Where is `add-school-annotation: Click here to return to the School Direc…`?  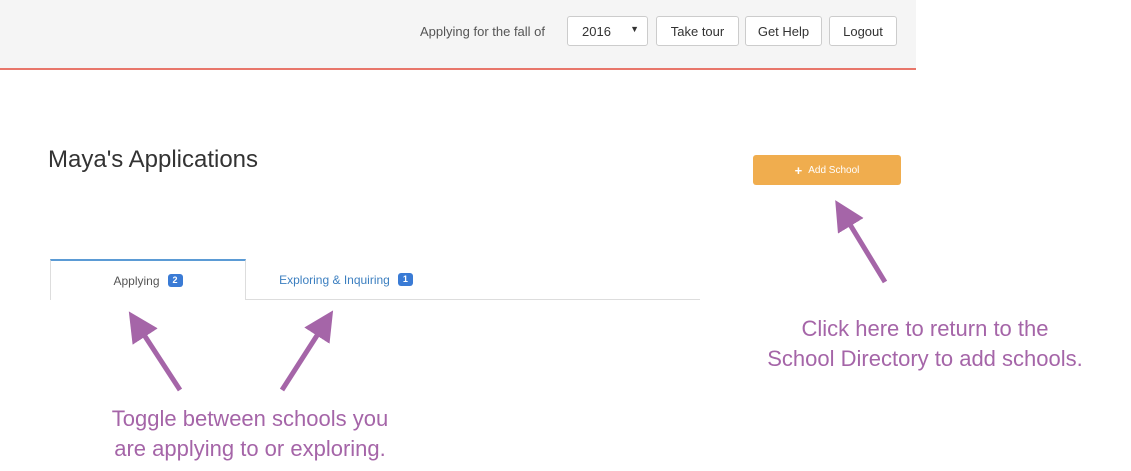 add-school-annotation: Click here to return to the School Direc… is located at coordinates (925, 344).